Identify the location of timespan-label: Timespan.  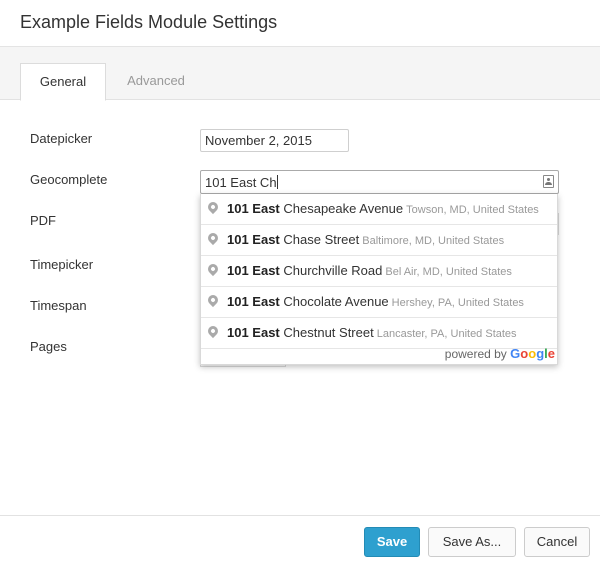
(58, 305).